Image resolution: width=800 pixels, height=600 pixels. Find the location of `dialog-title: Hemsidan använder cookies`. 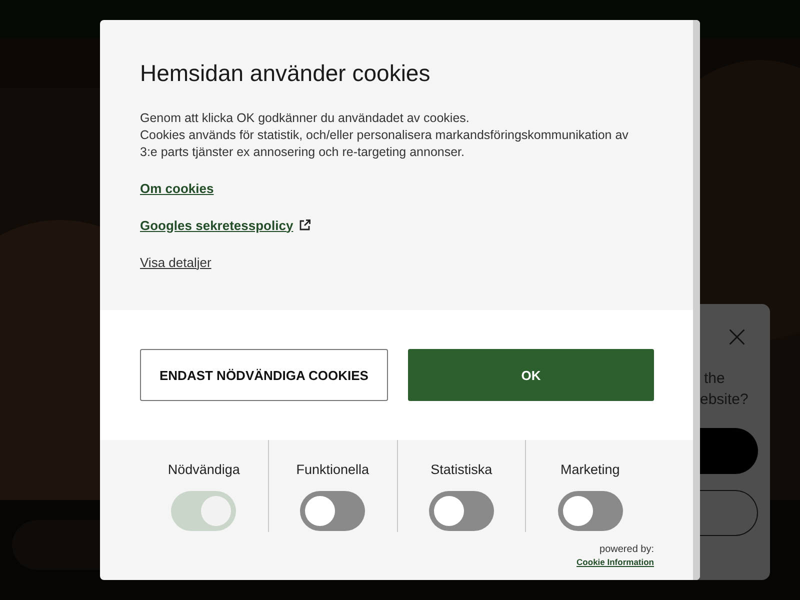

dialog-title: Hemsidan använder cookies is located at coordinates (286, 73).